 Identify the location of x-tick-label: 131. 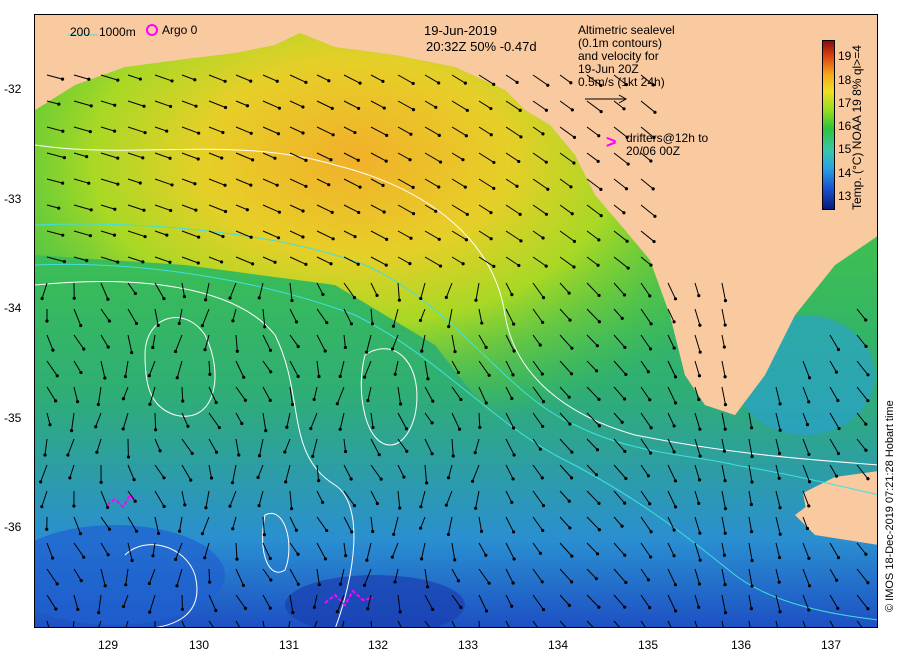
(289, 645).